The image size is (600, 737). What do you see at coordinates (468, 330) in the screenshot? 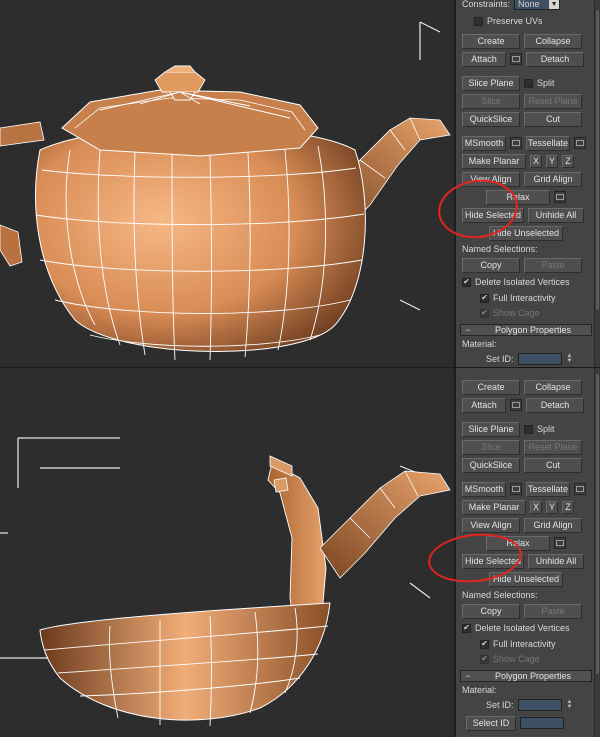
I see `minus-icon: −` at bounding box center [468, 330].